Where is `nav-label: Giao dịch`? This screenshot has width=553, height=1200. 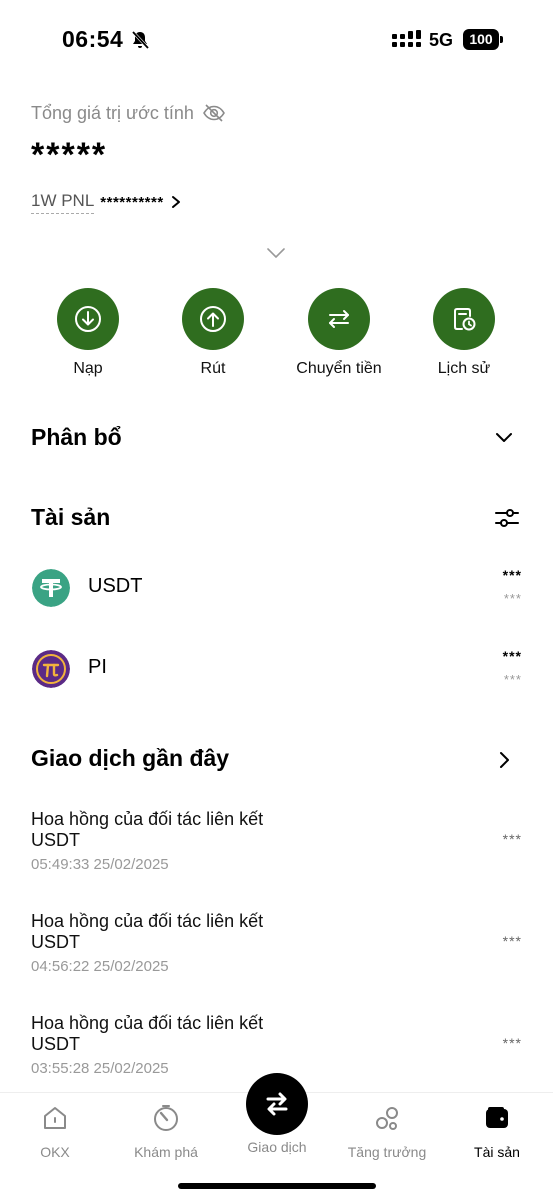 nav-label: Giao dịch is located at coordinates (277, 1147).